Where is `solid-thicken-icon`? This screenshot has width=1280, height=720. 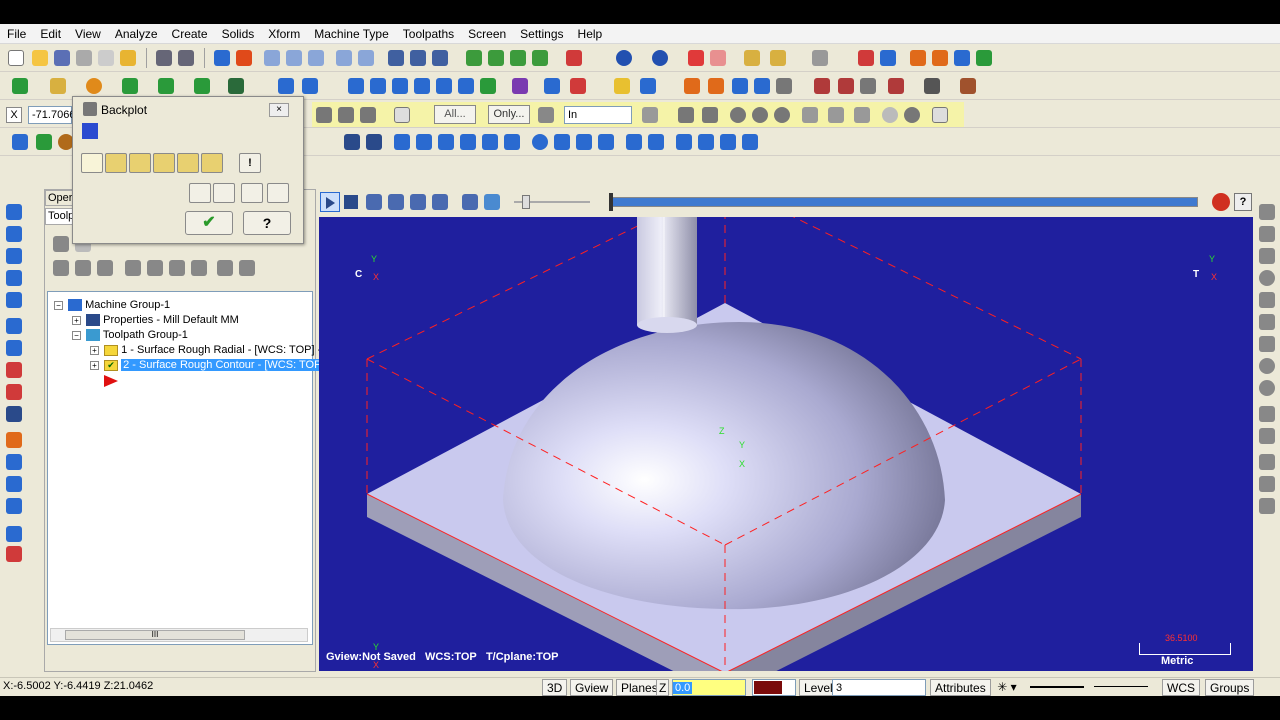 solid-thicken-icon is located at coordinates (1267, 484).